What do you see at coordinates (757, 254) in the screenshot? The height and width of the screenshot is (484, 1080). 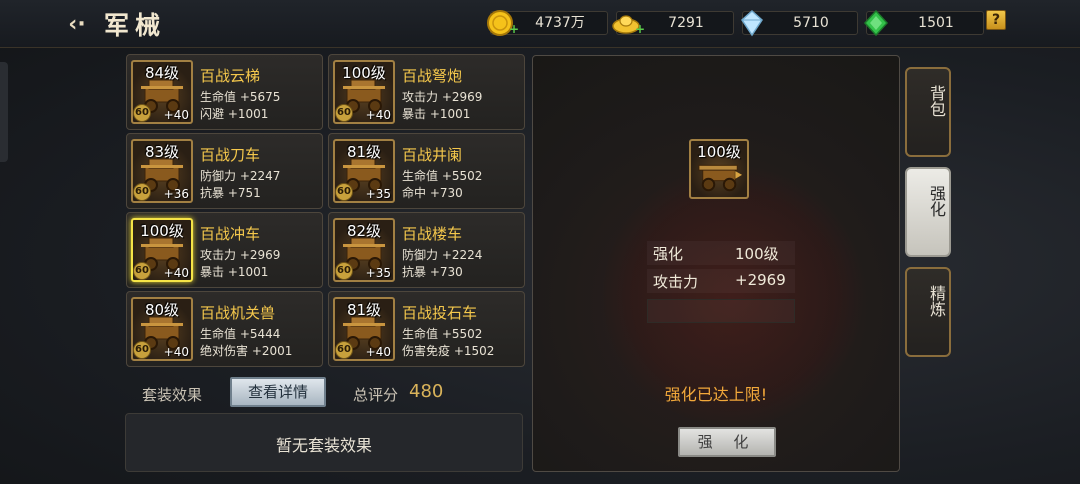 I see `detail-value: 100级` at bounding box center [757, 254].